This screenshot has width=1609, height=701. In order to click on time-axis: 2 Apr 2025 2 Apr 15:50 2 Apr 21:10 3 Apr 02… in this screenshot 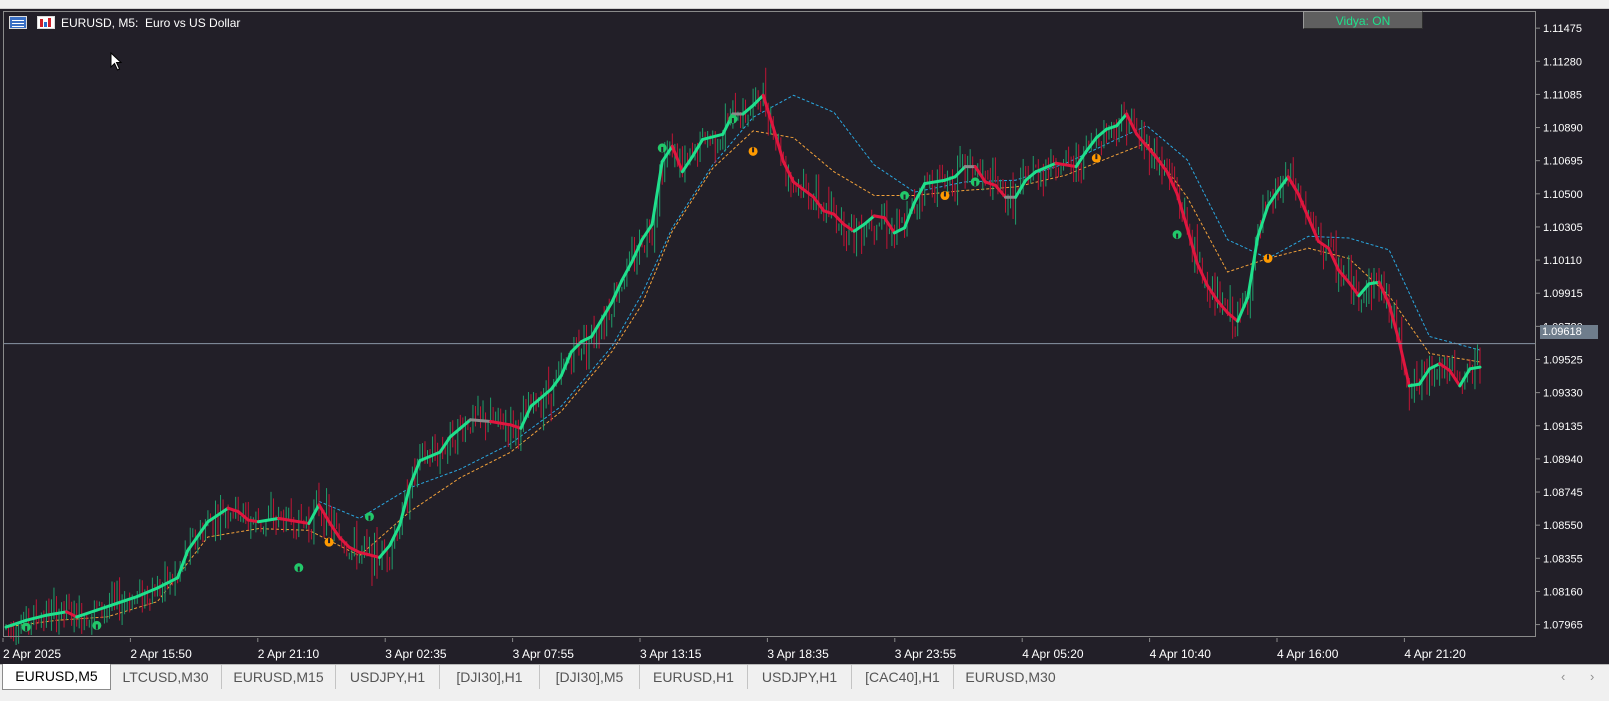, I will do `click(734, 649)`.